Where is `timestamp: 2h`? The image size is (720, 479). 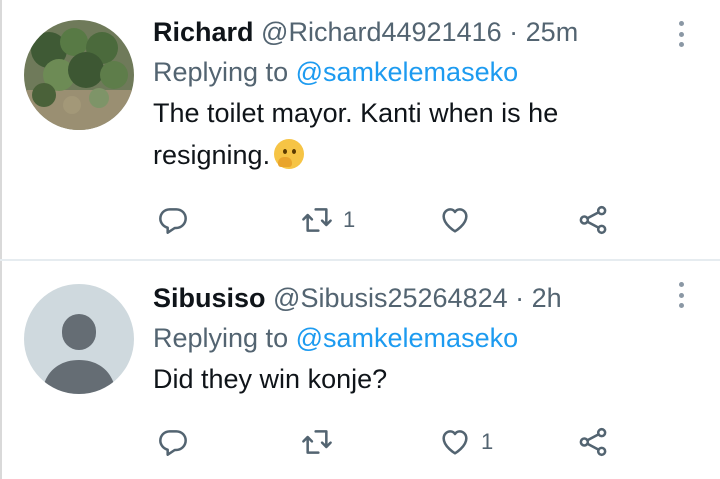
timestamp: 2h is located at coordinates (547, 298).